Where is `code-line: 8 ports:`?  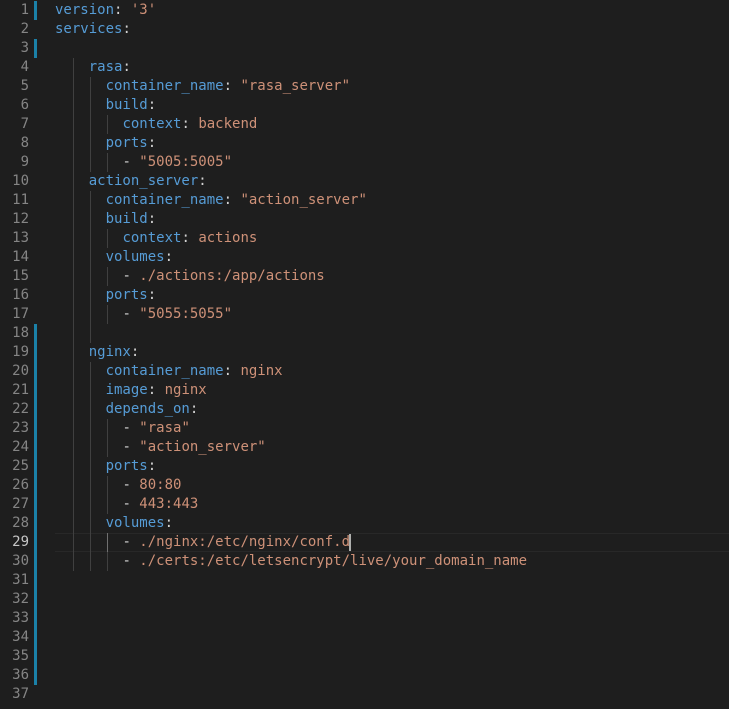 code-line: 8 ports: is located at coordinates (364, 143).